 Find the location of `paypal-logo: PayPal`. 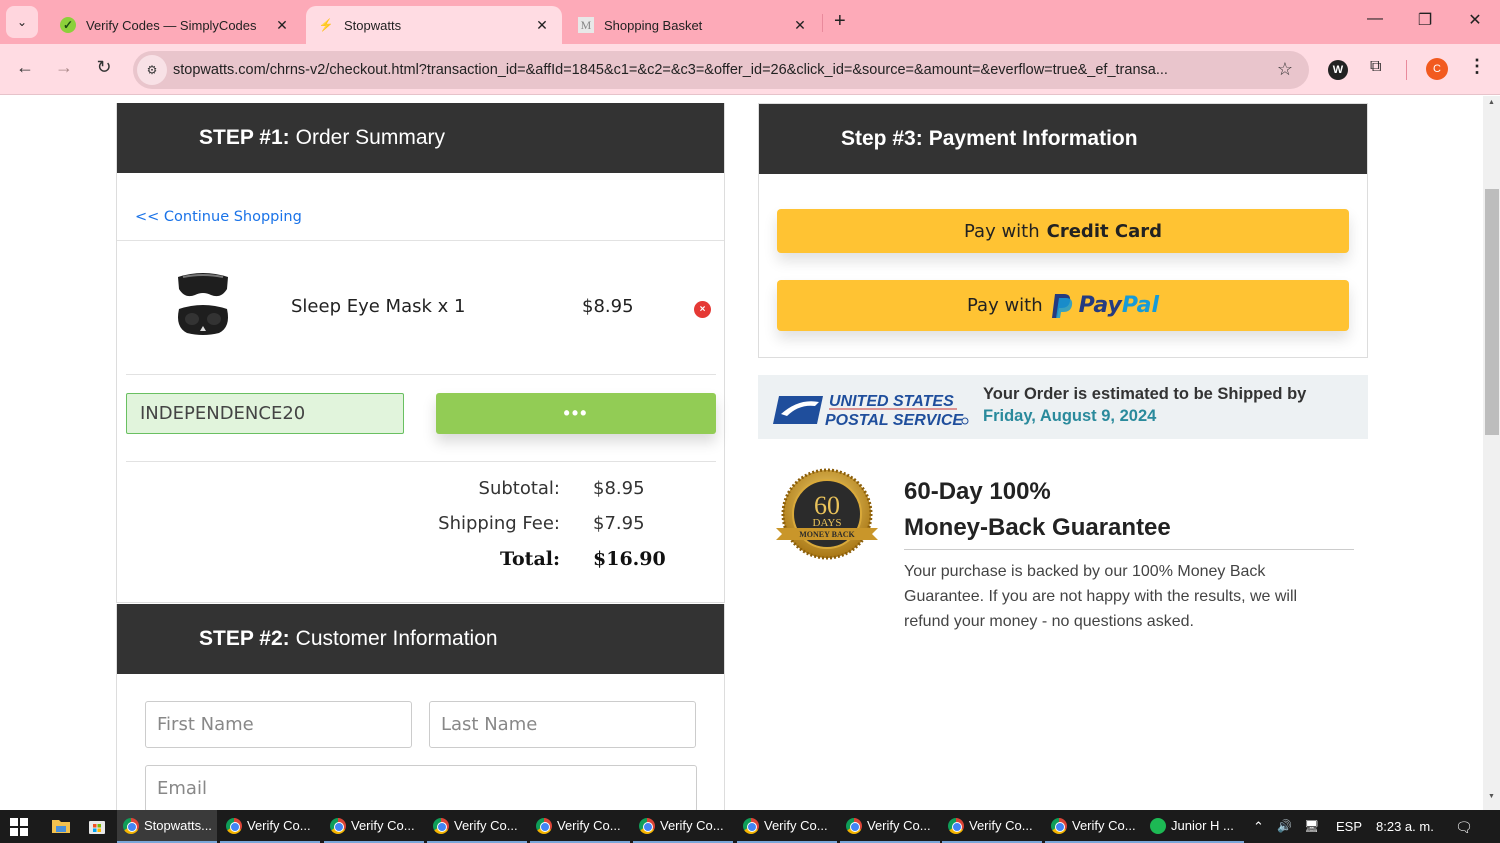

paypal-logo: PayPal is located at coordinates (1105, 306).